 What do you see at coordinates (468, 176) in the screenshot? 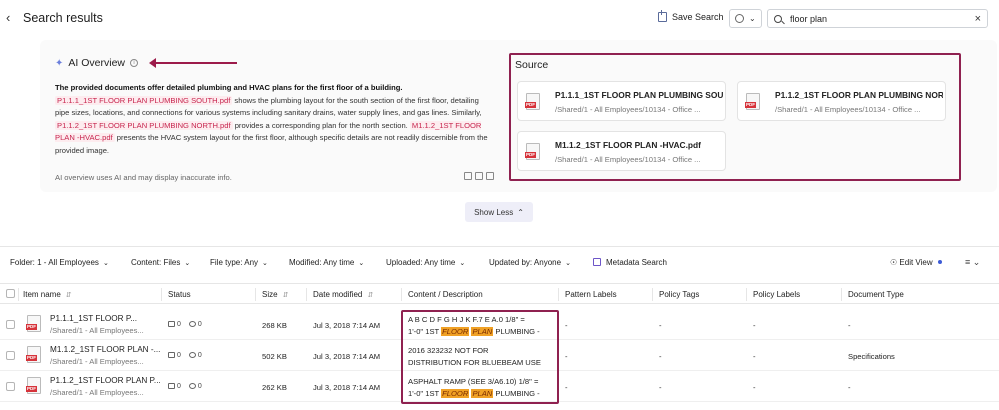
I see `copy-icon` at bounding box center [468, 176].